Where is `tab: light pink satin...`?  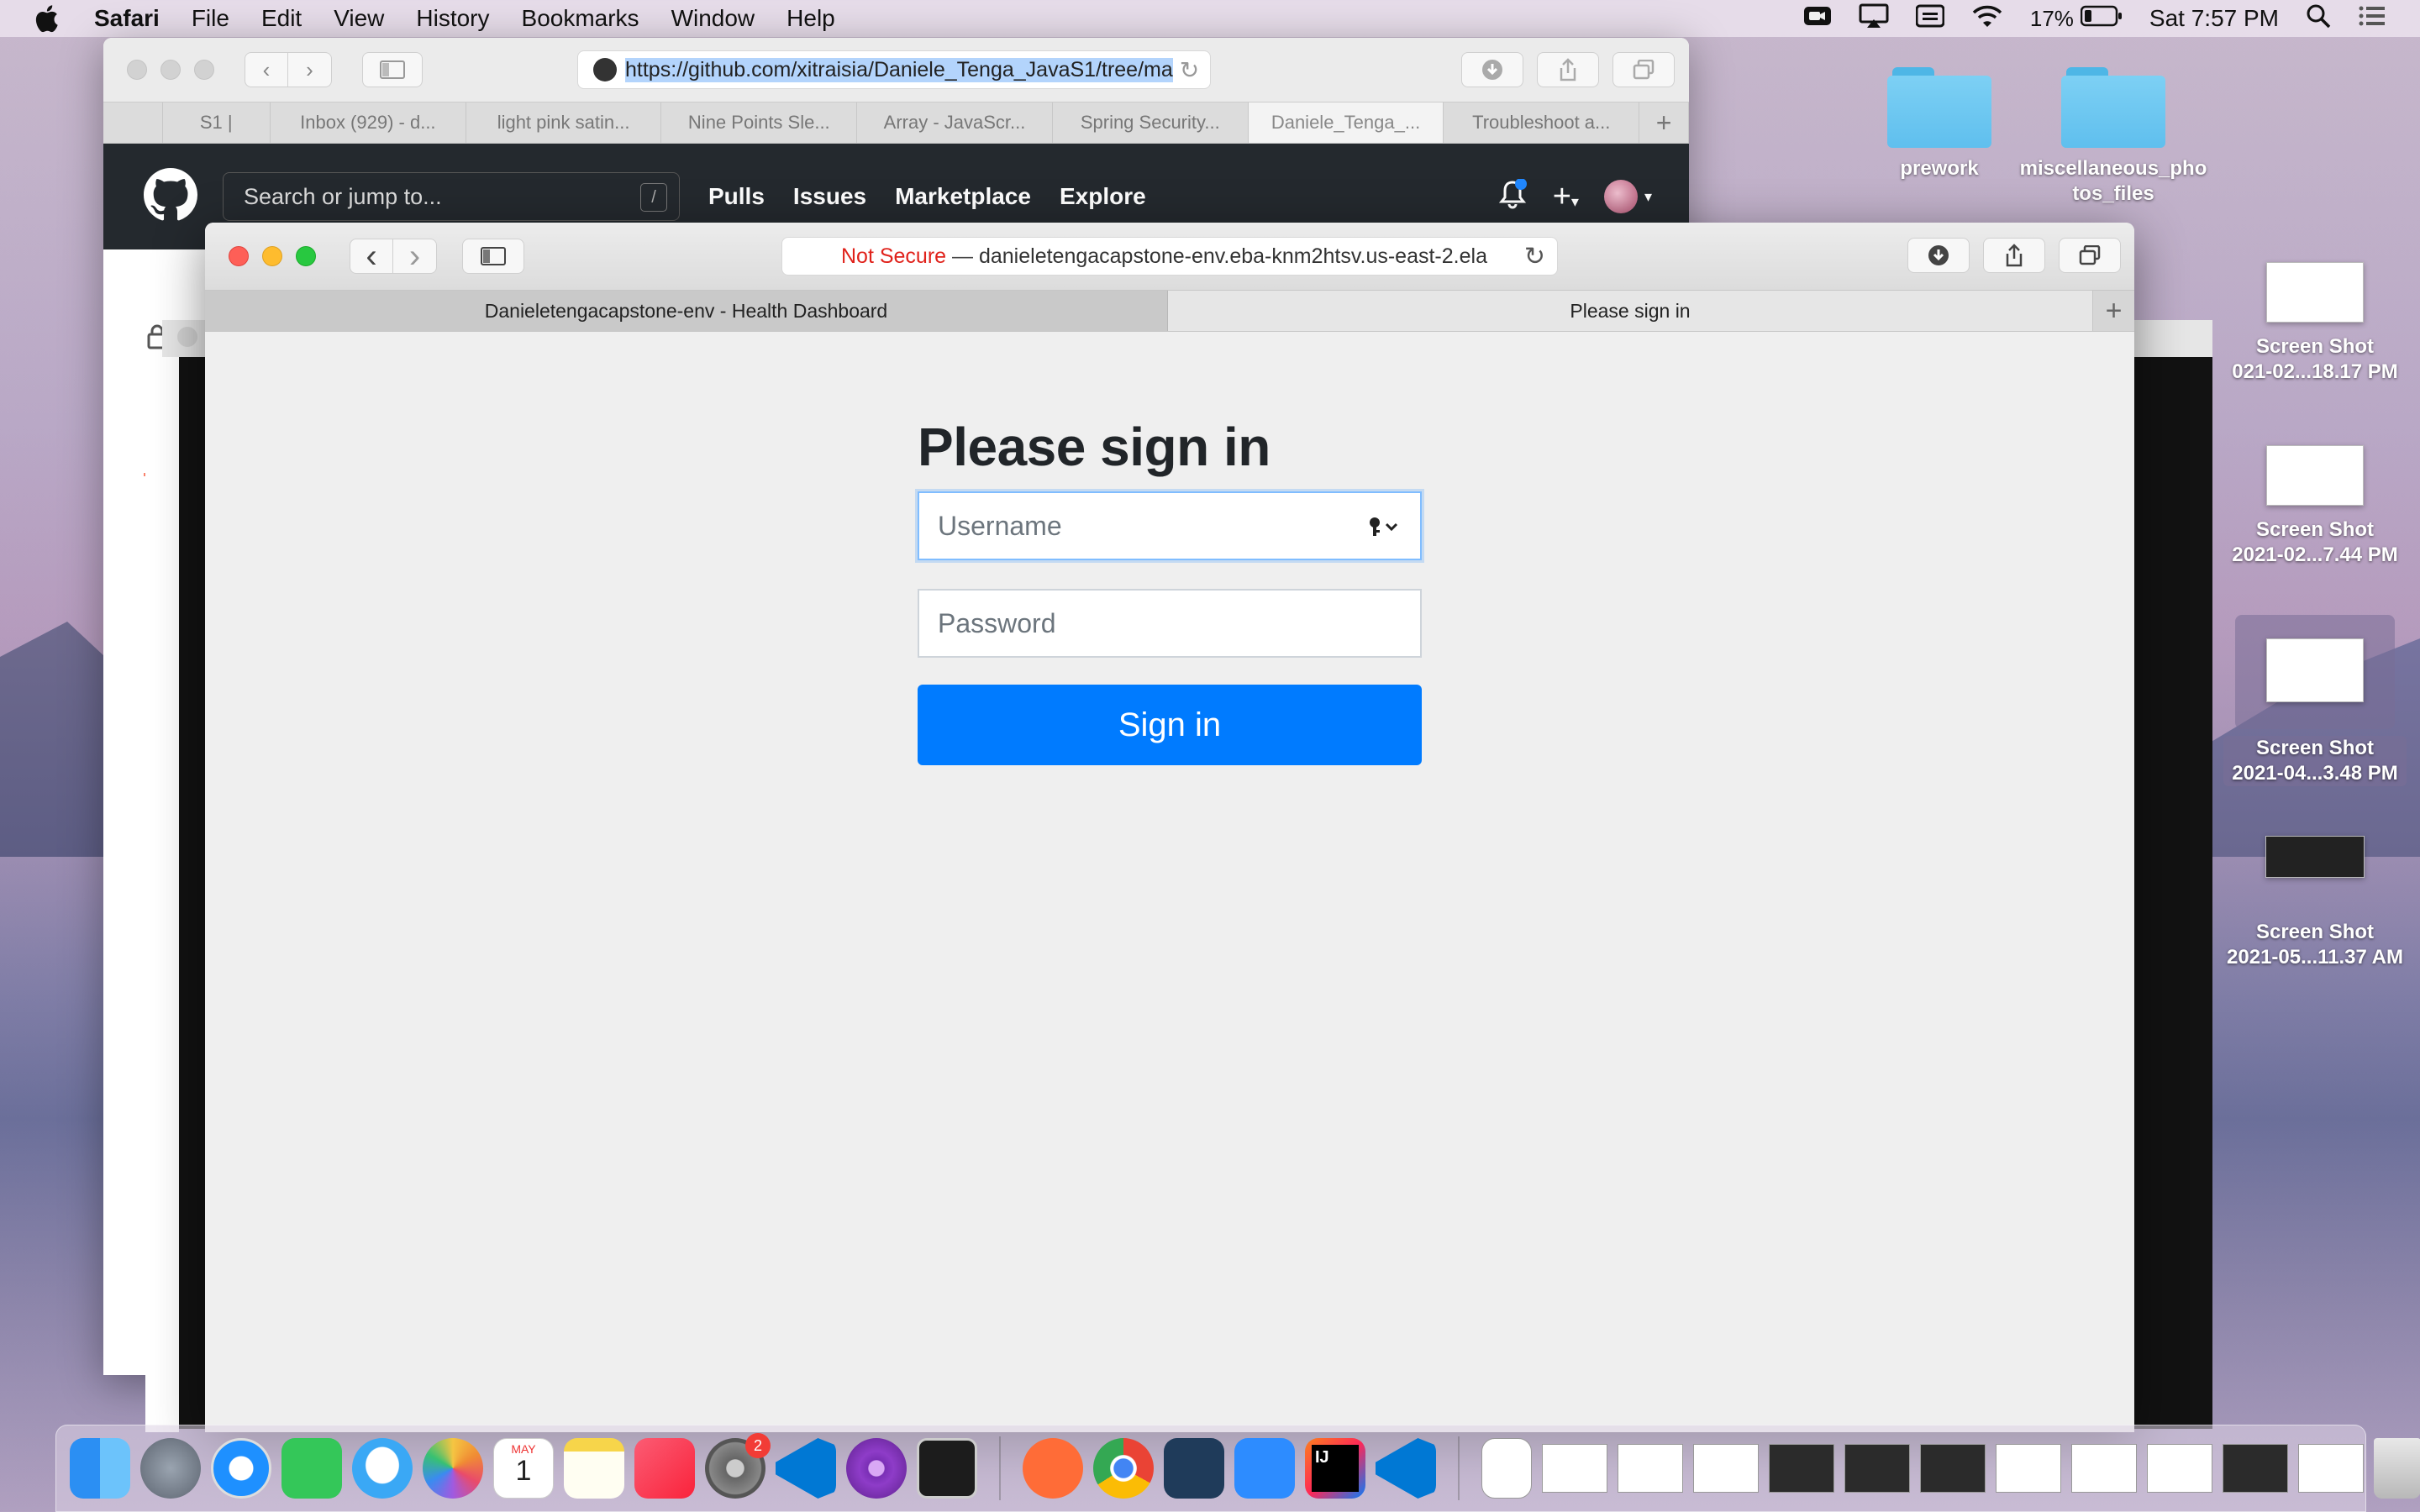 tab: light pink satin... is located at coordinates (564, 122).